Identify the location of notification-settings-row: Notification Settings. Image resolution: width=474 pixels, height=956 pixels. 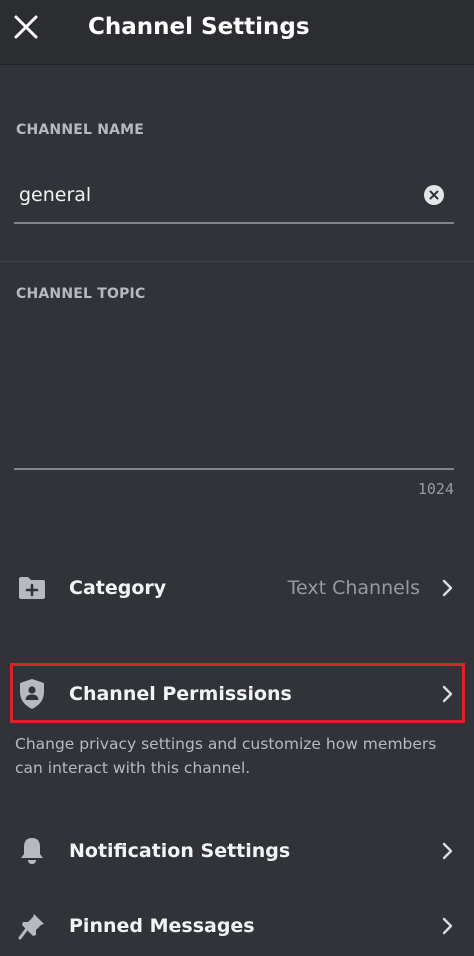
(237, 851).